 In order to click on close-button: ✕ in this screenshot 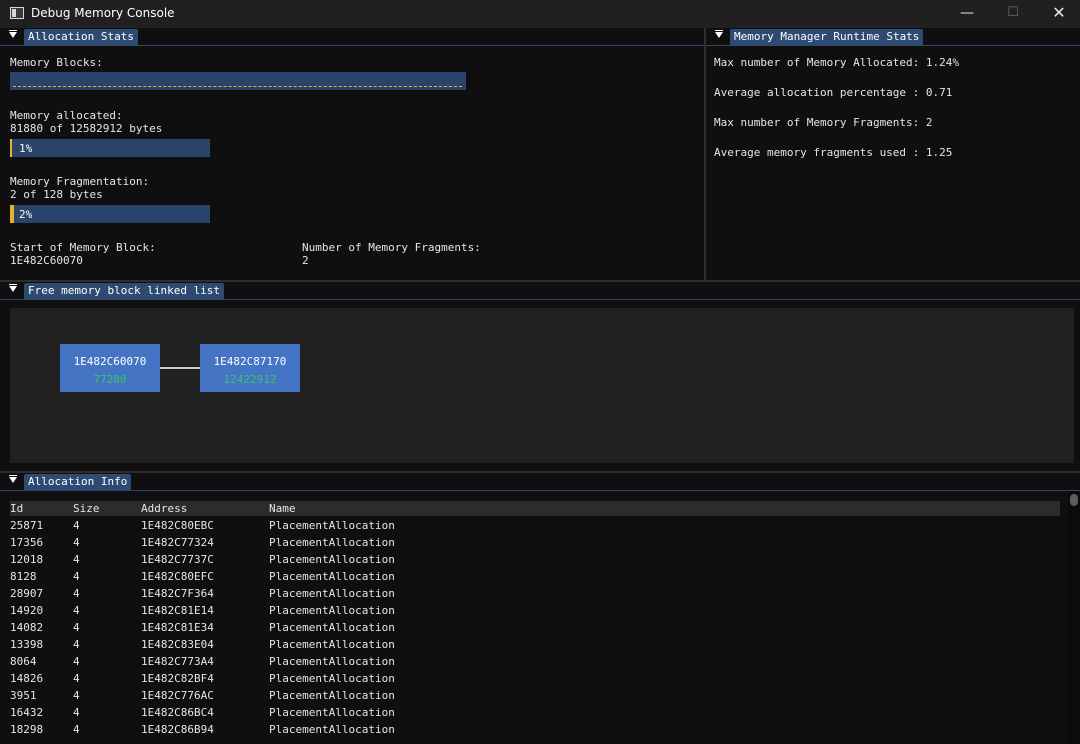, I will do `click(1058, 14)`.